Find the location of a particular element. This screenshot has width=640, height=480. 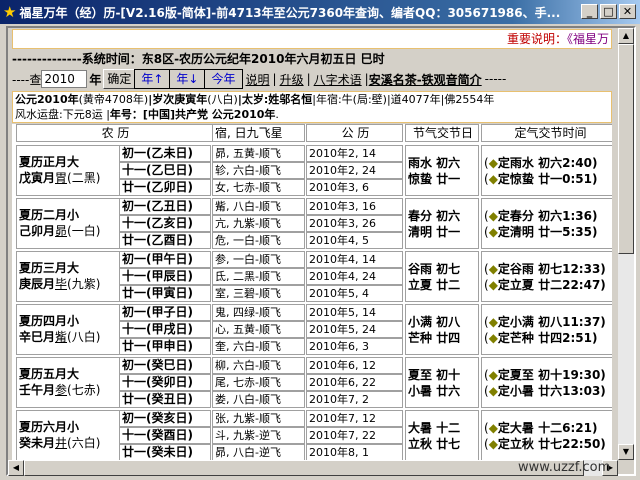

info-period: . is located at coordinates (277, 114).